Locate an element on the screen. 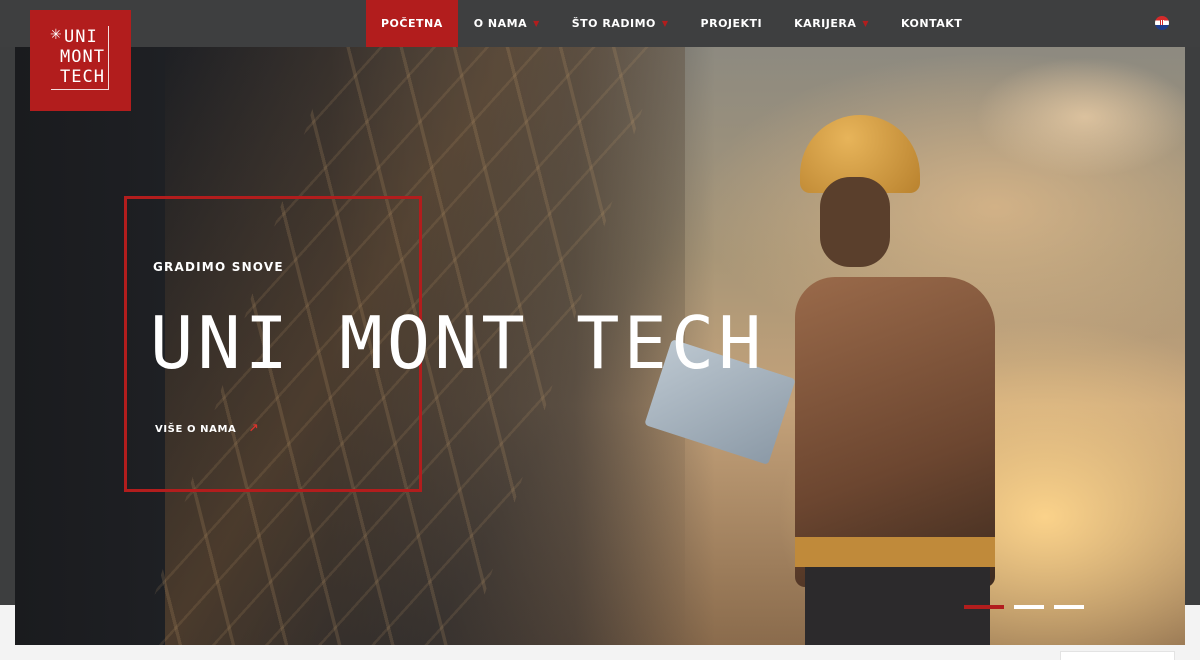 The height and width of the screenshot is (660, 1200). tool-belt is located at coordinates (895, 552).